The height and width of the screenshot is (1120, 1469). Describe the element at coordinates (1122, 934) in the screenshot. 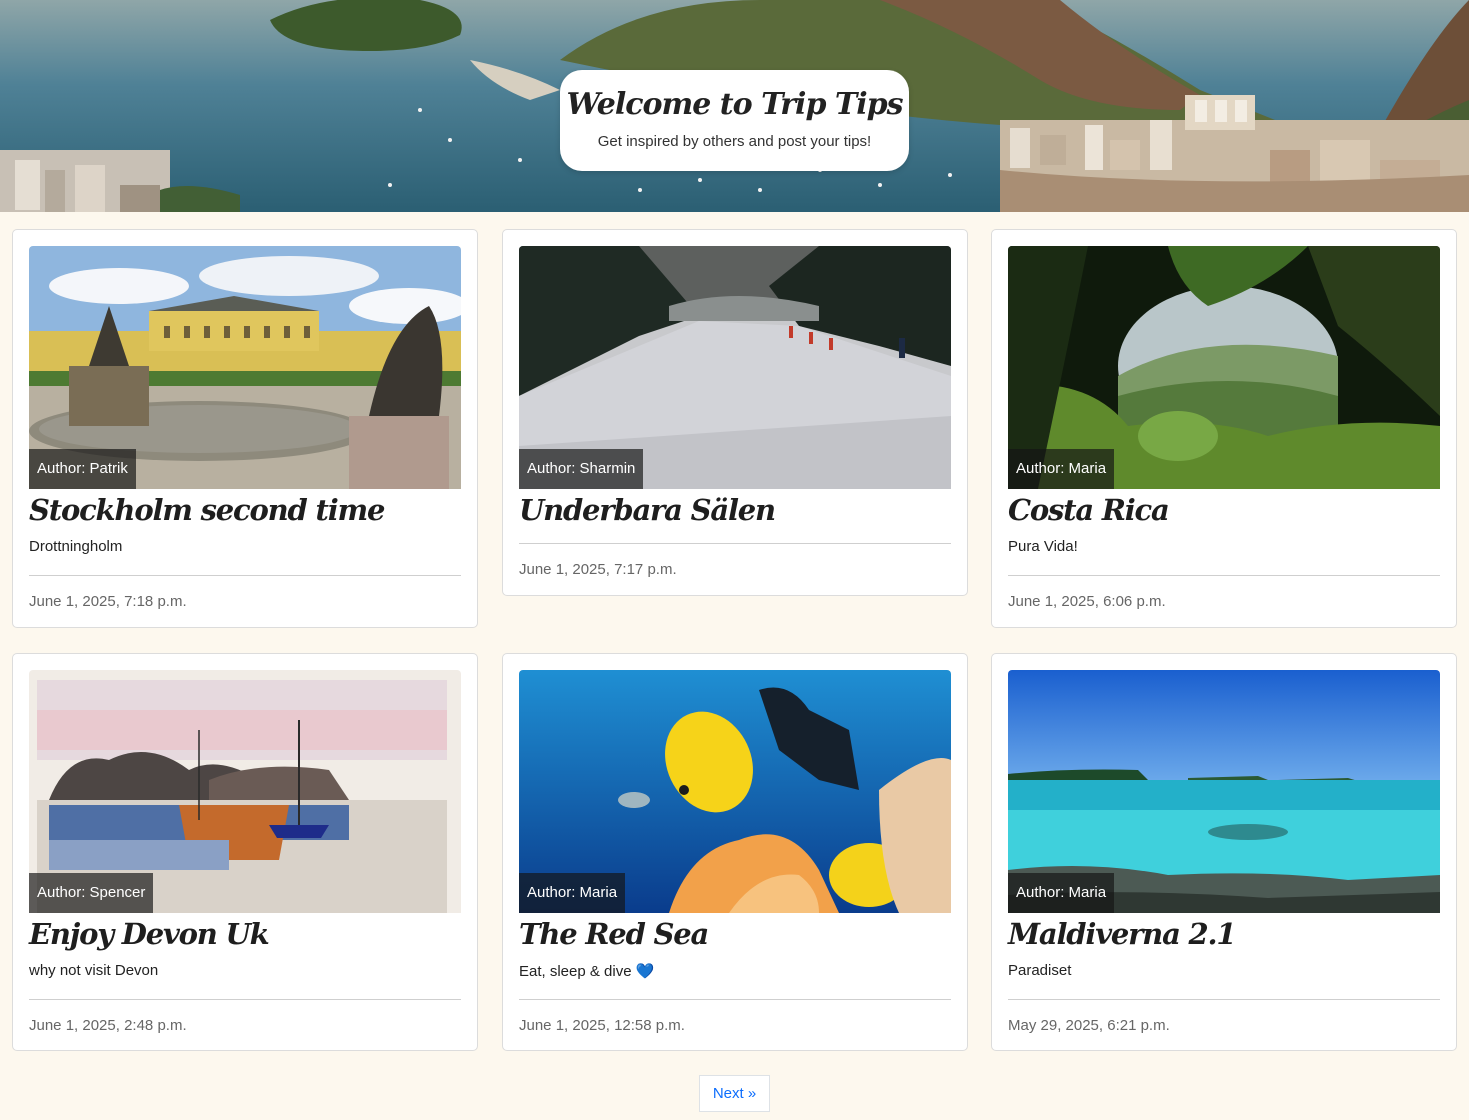

I see `post-title: Maldiverna 2.1` at that location.